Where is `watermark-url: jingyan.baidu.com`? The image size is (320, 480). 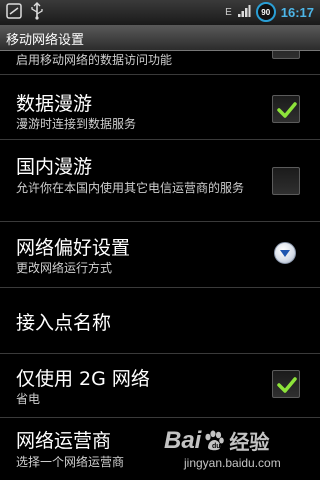 watermark-url: jingyan.baidu.com is located at coordinates (232, 463).